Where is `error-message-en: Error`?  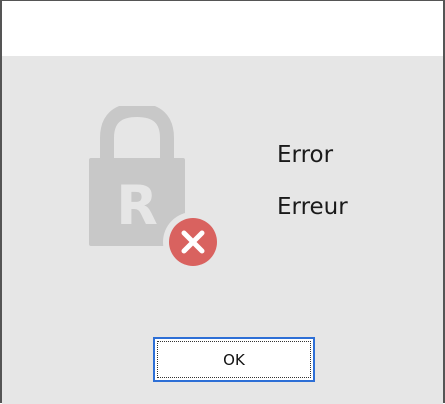
error-message-en: Error is located at coordinates (305, 155).